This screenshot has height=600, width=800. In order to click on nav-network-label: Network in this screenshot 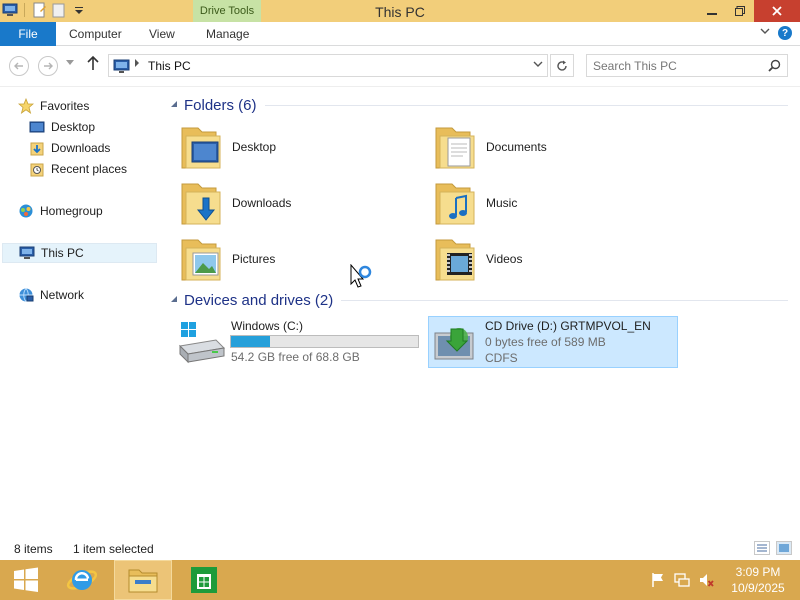, I will do `click(62, 295)`.